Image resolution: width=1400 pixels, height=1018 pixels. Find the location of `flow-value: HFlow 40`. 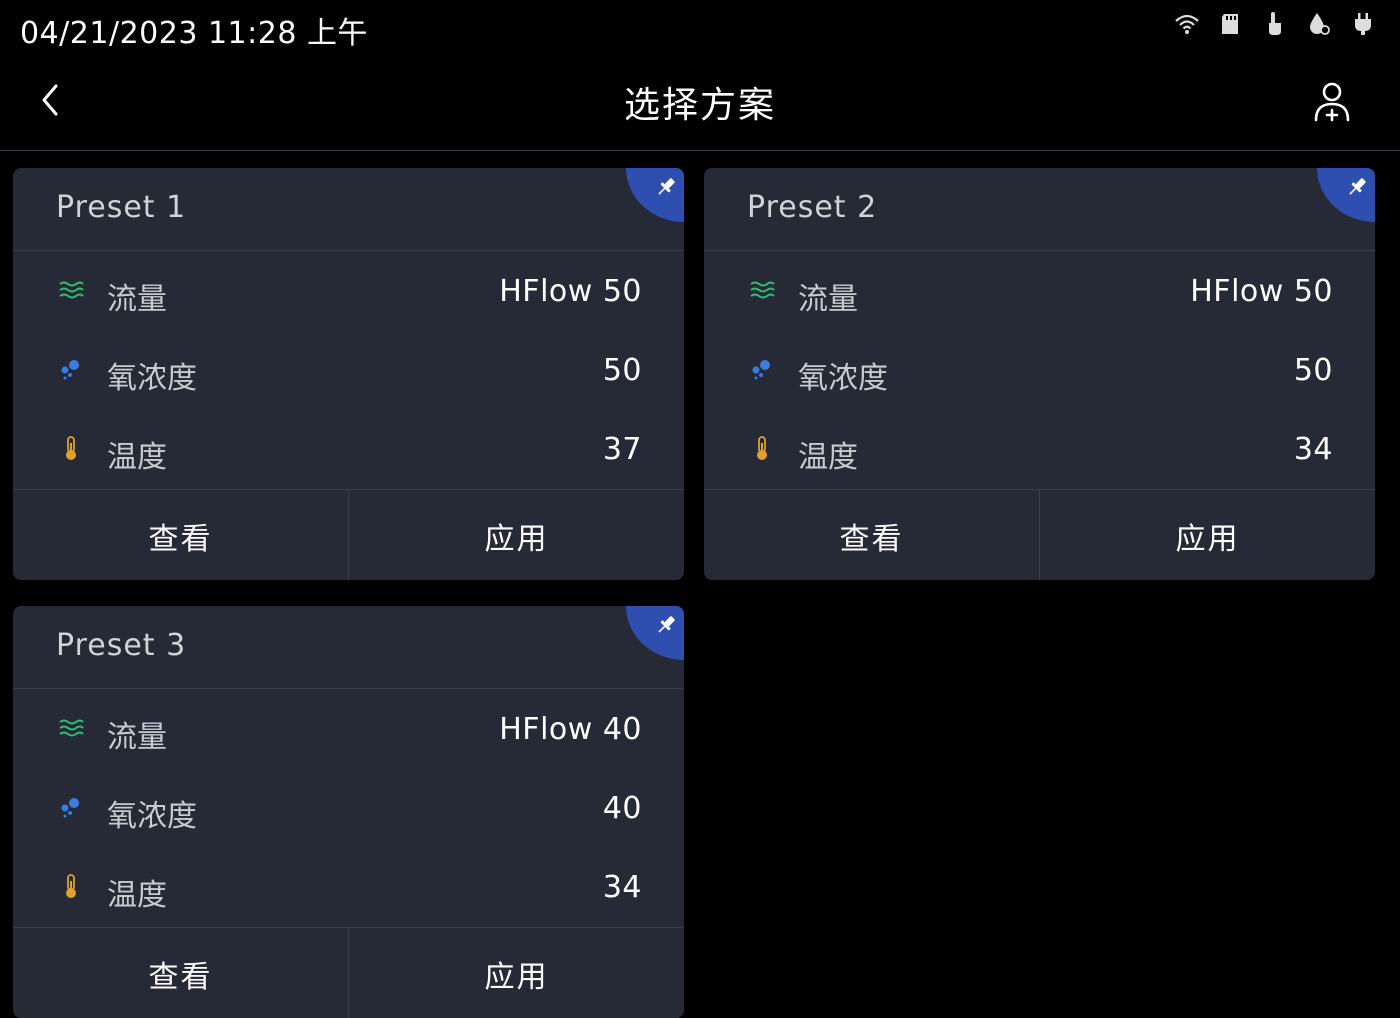

flow-value: HFlow 40 is located at coordinates (570, 729).